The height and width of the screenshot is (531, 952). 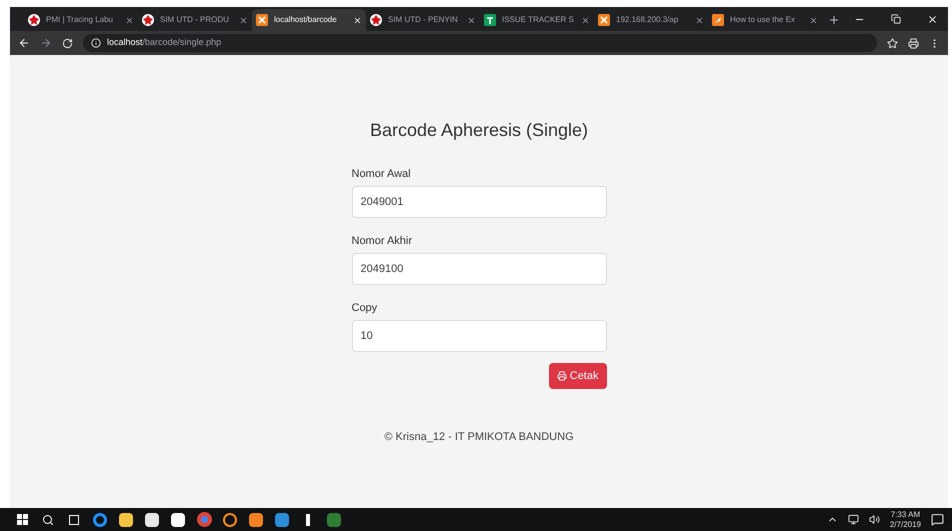 I want to click on browser-tab: 192.168.200.3/ap, so click(x=651, y=20).